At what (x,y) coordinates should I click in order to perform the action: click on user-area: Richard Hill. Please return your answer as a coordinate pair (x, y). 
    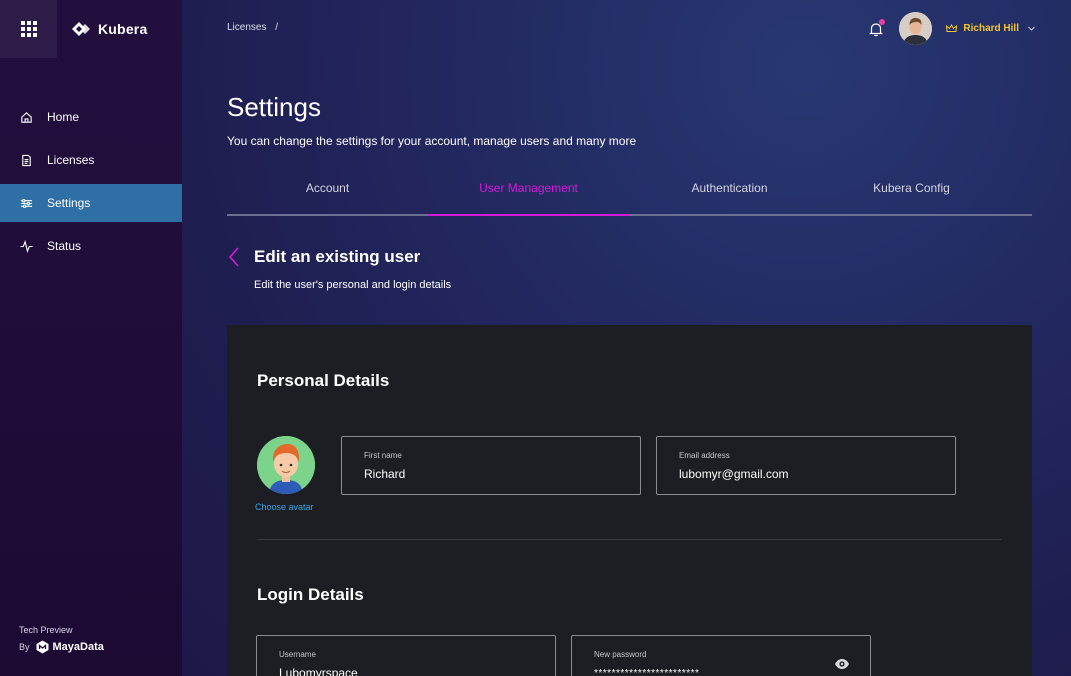
    Looking at the image, I should click on (952, 28).